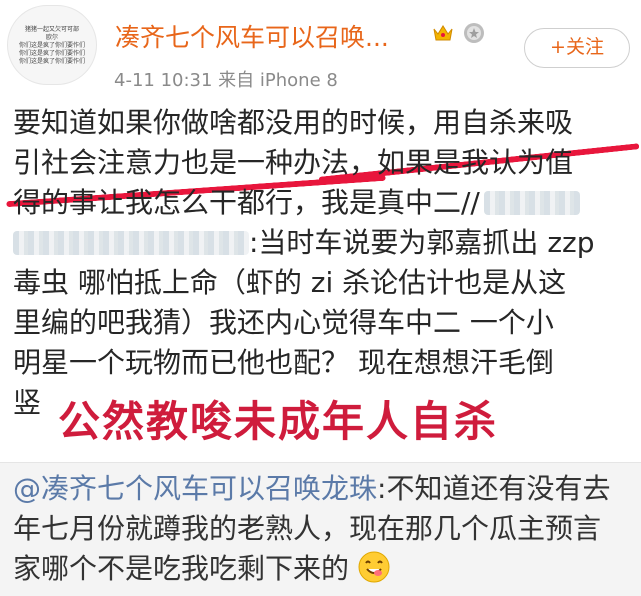  I want to click on red-caption-overlay: 公然教唆未成年人自杀, so click(278, 421).